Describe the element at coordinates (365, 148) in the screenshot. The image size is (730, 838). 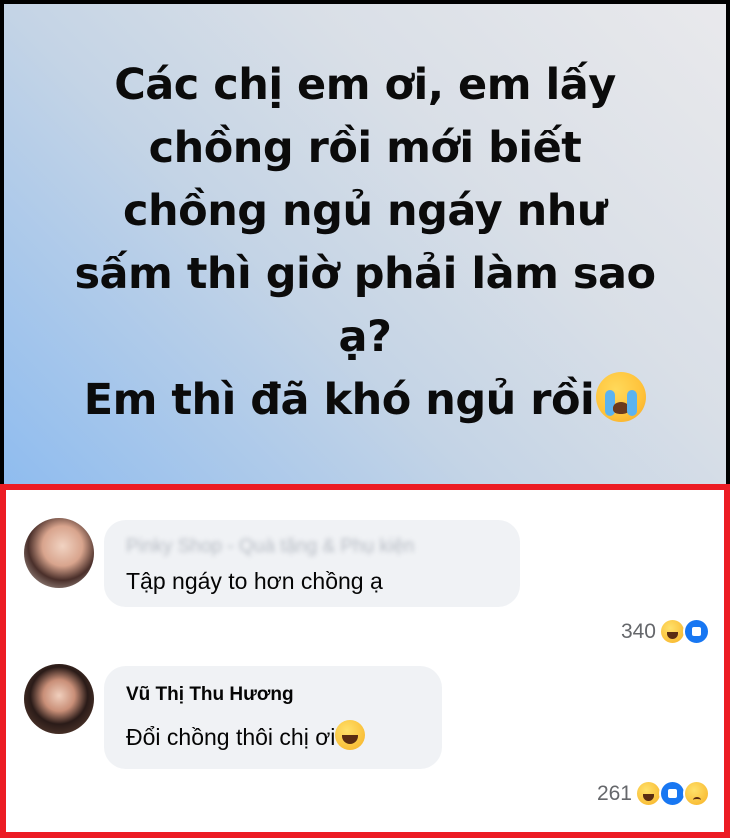
I see `post-line: chồng rồi mới biết` at that location.